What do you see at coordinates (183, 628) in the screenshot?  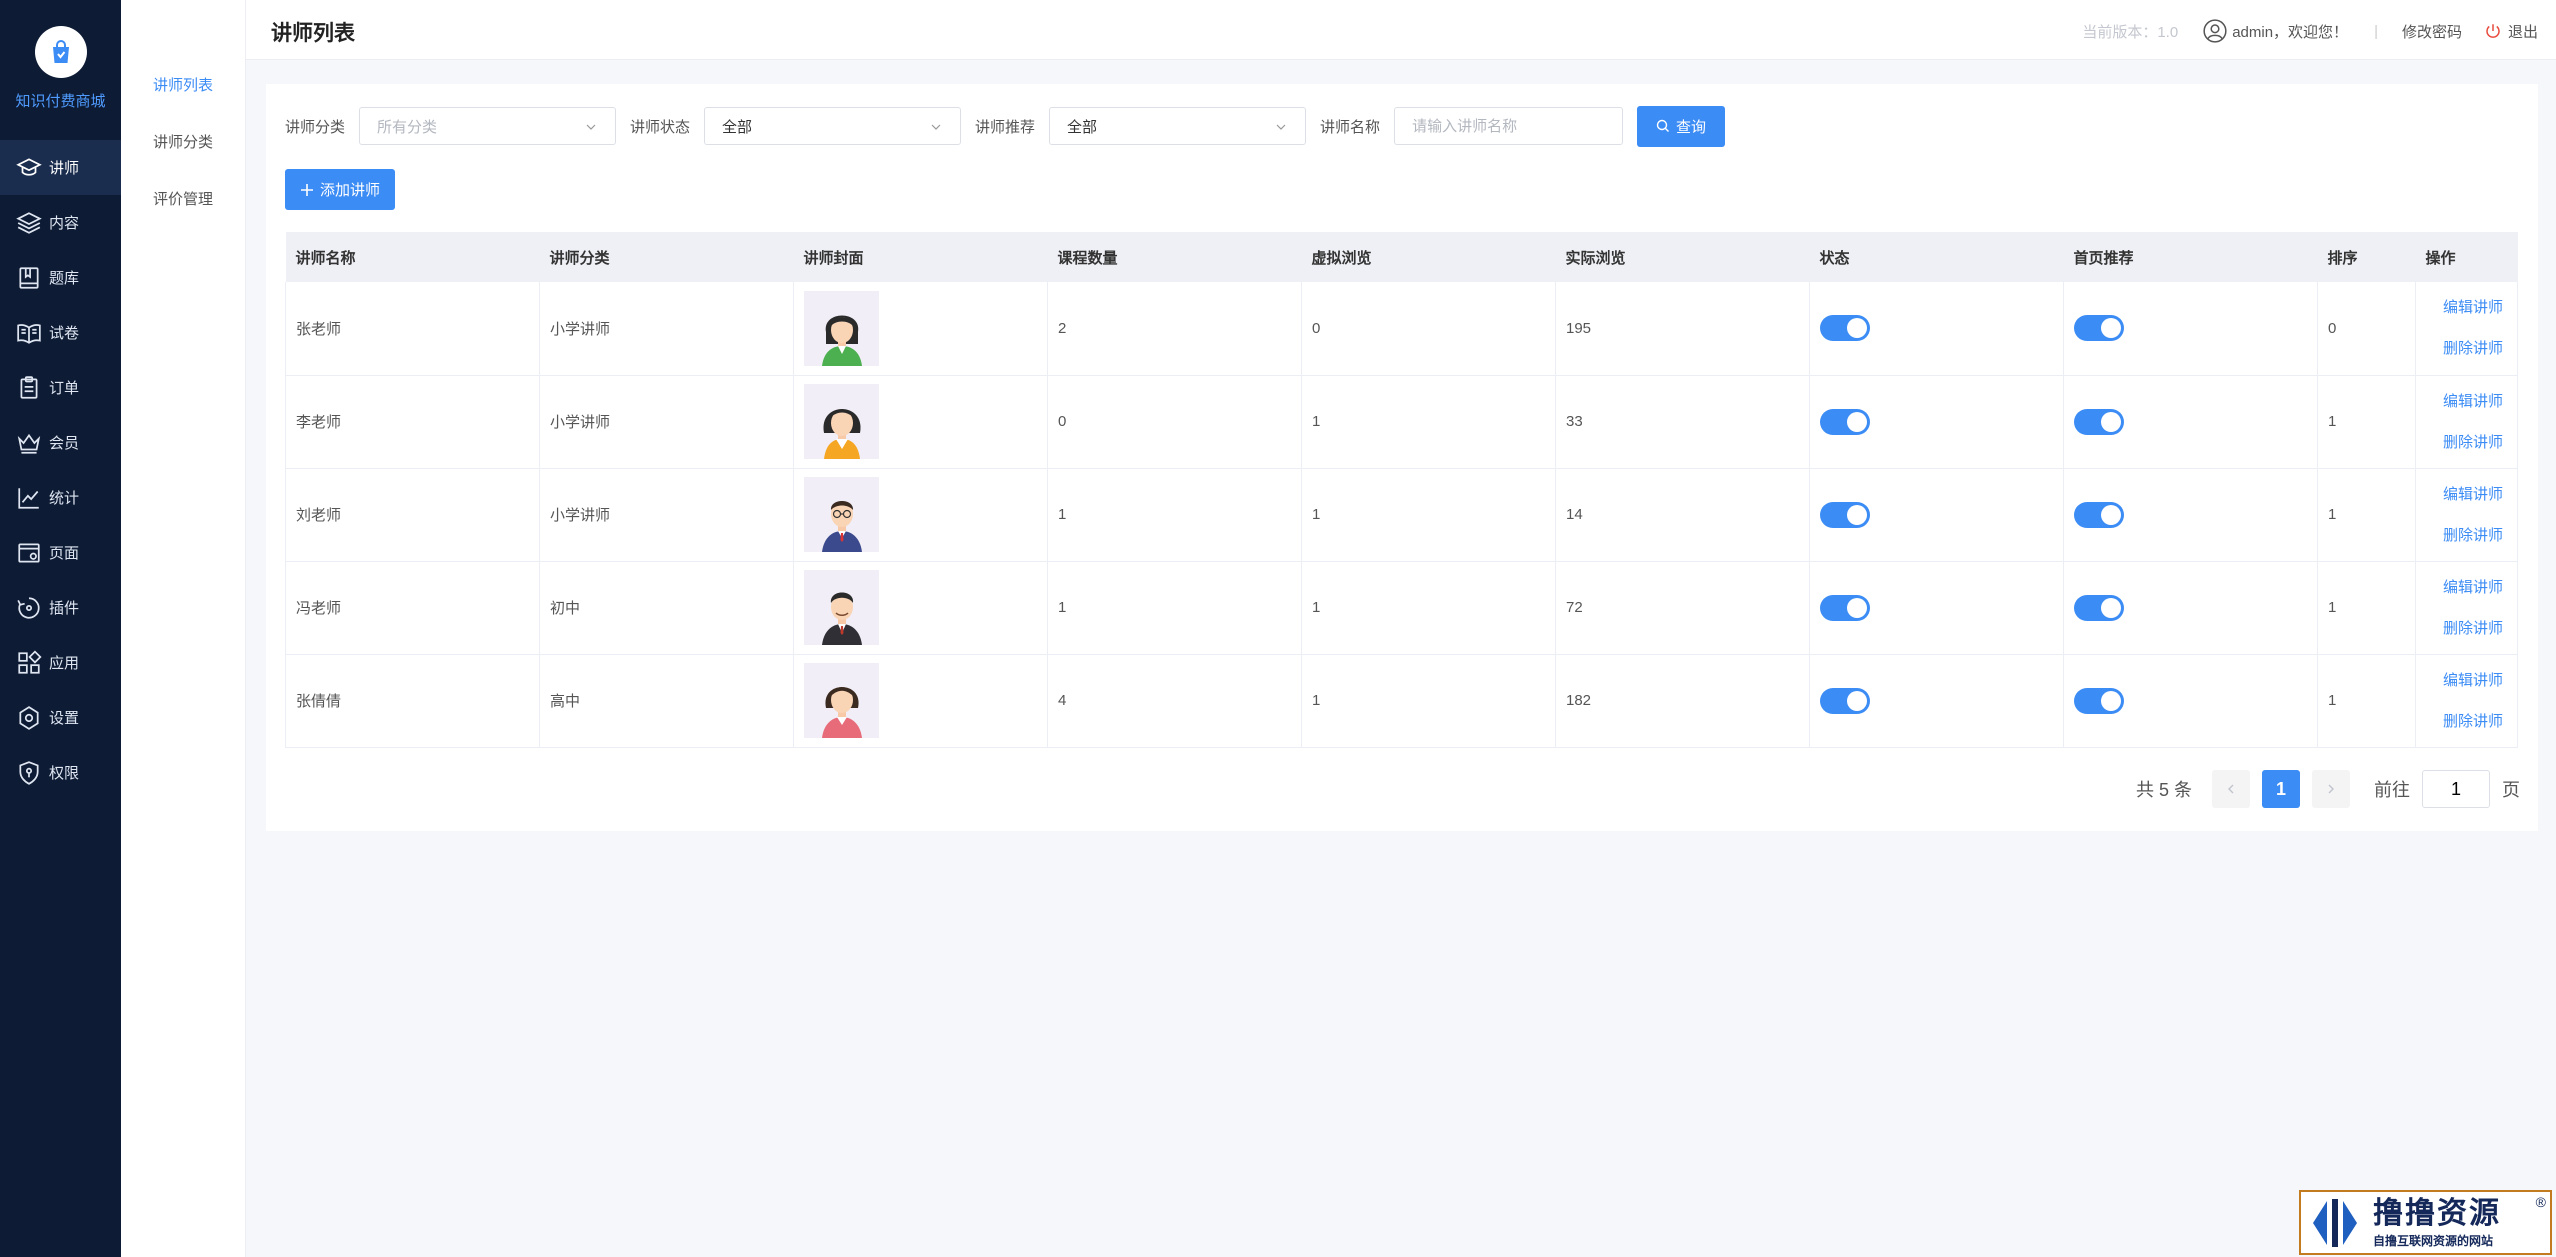 I see `sub-sidebar: 讲师列表 讲师分类 评价管理` at bounding box center [183, 628].